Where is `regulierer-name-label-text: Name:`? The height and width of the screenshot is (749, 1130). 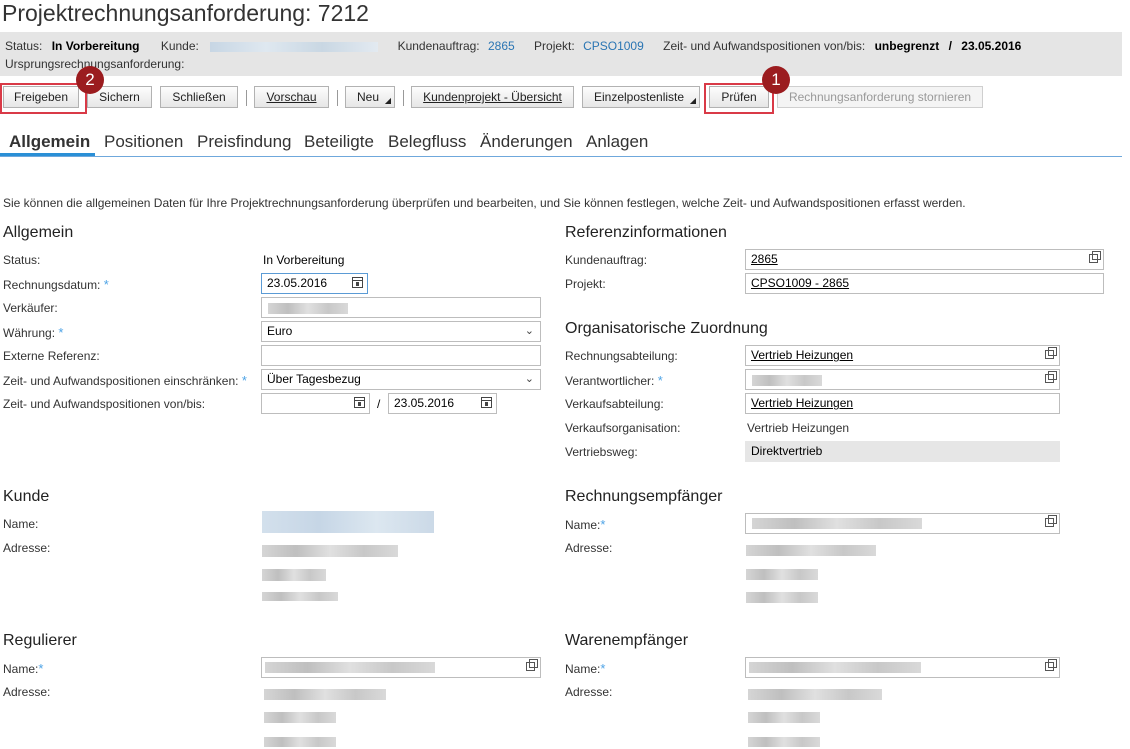 regulierer-name-label-text: Name: is located at coordinates (21, 669).